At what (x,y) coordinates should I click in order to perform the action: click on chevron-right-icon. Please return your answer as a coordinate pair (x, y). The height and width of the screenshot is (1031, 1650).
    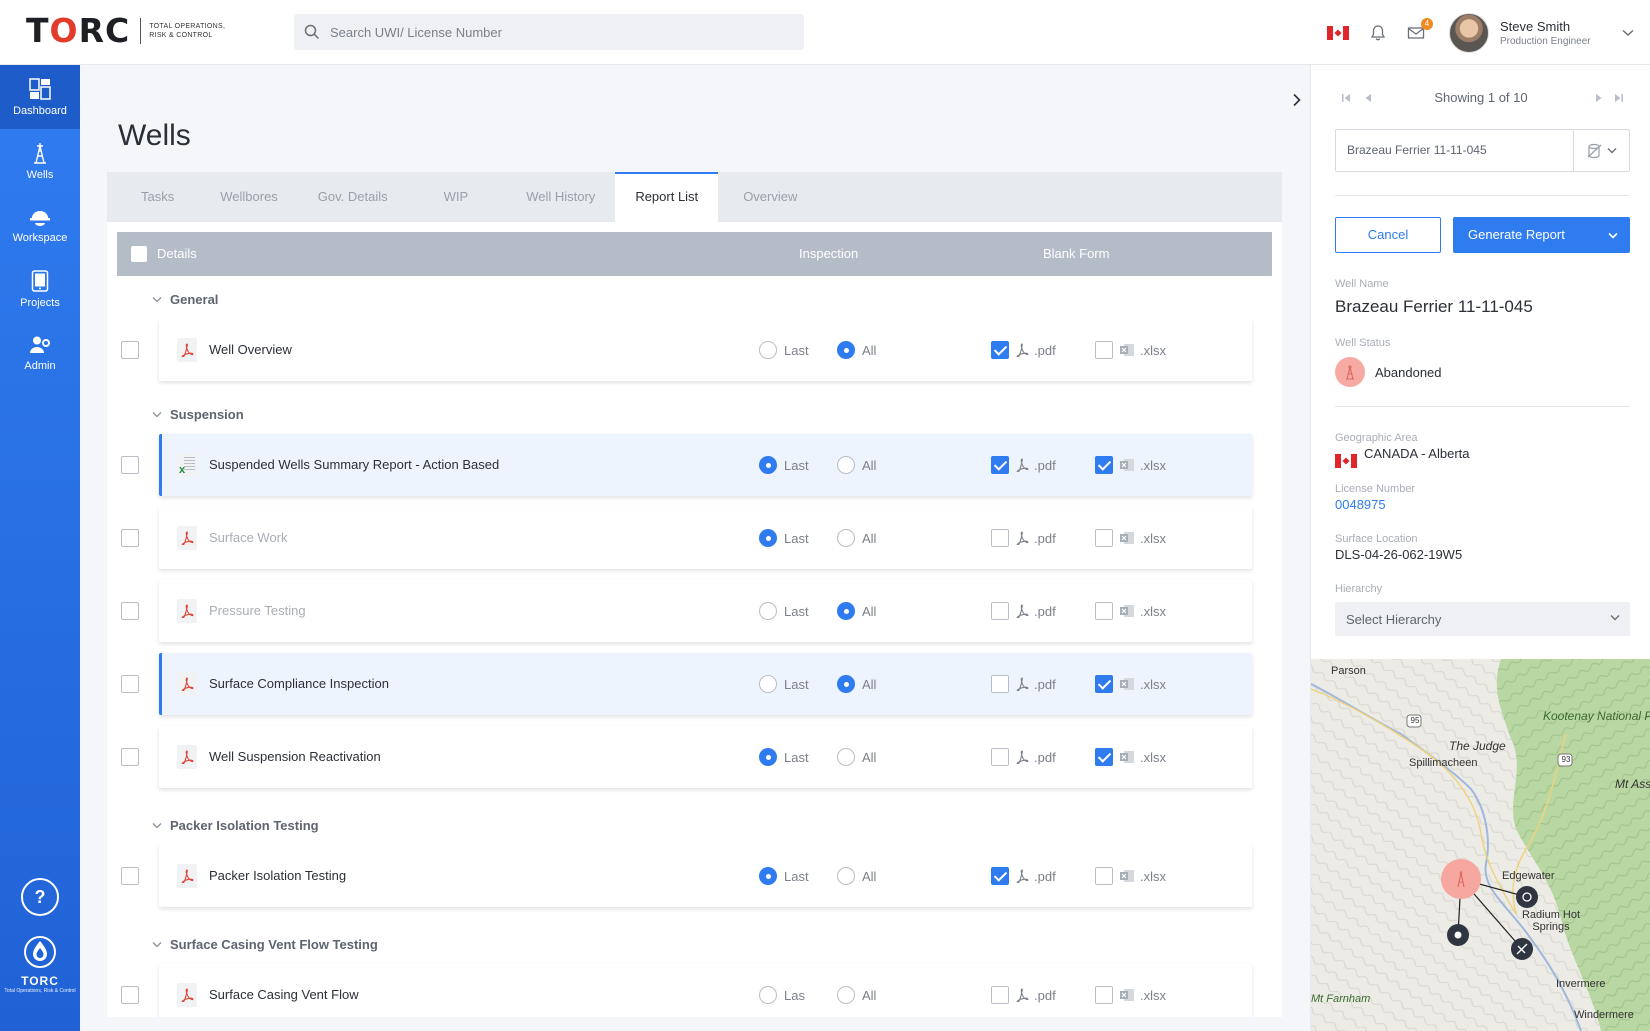
    Looking at the image, I should click on (1297, 100).